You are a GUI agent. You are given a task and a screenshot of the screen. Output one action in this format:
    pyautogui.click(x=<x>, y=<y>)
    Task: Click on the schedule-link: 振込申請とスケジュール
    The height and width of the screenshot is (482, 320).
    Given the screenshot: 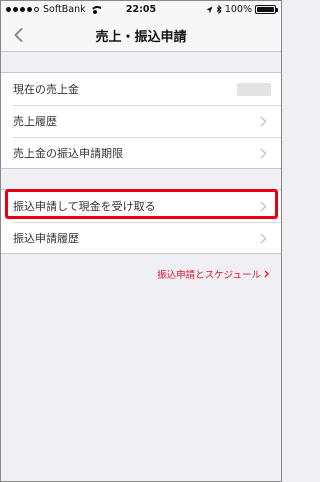 What is the action you would take?
    pyautogui.click(x=213, y=274)
    